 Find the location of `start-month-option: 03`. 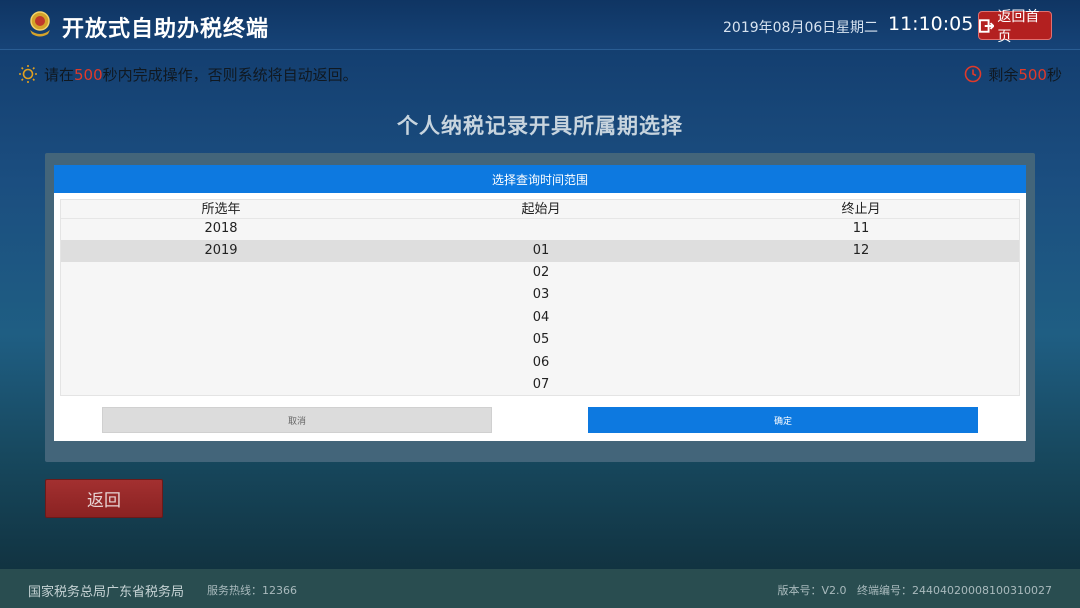

start-month-option: 03 is located at coordinates (541, 295).